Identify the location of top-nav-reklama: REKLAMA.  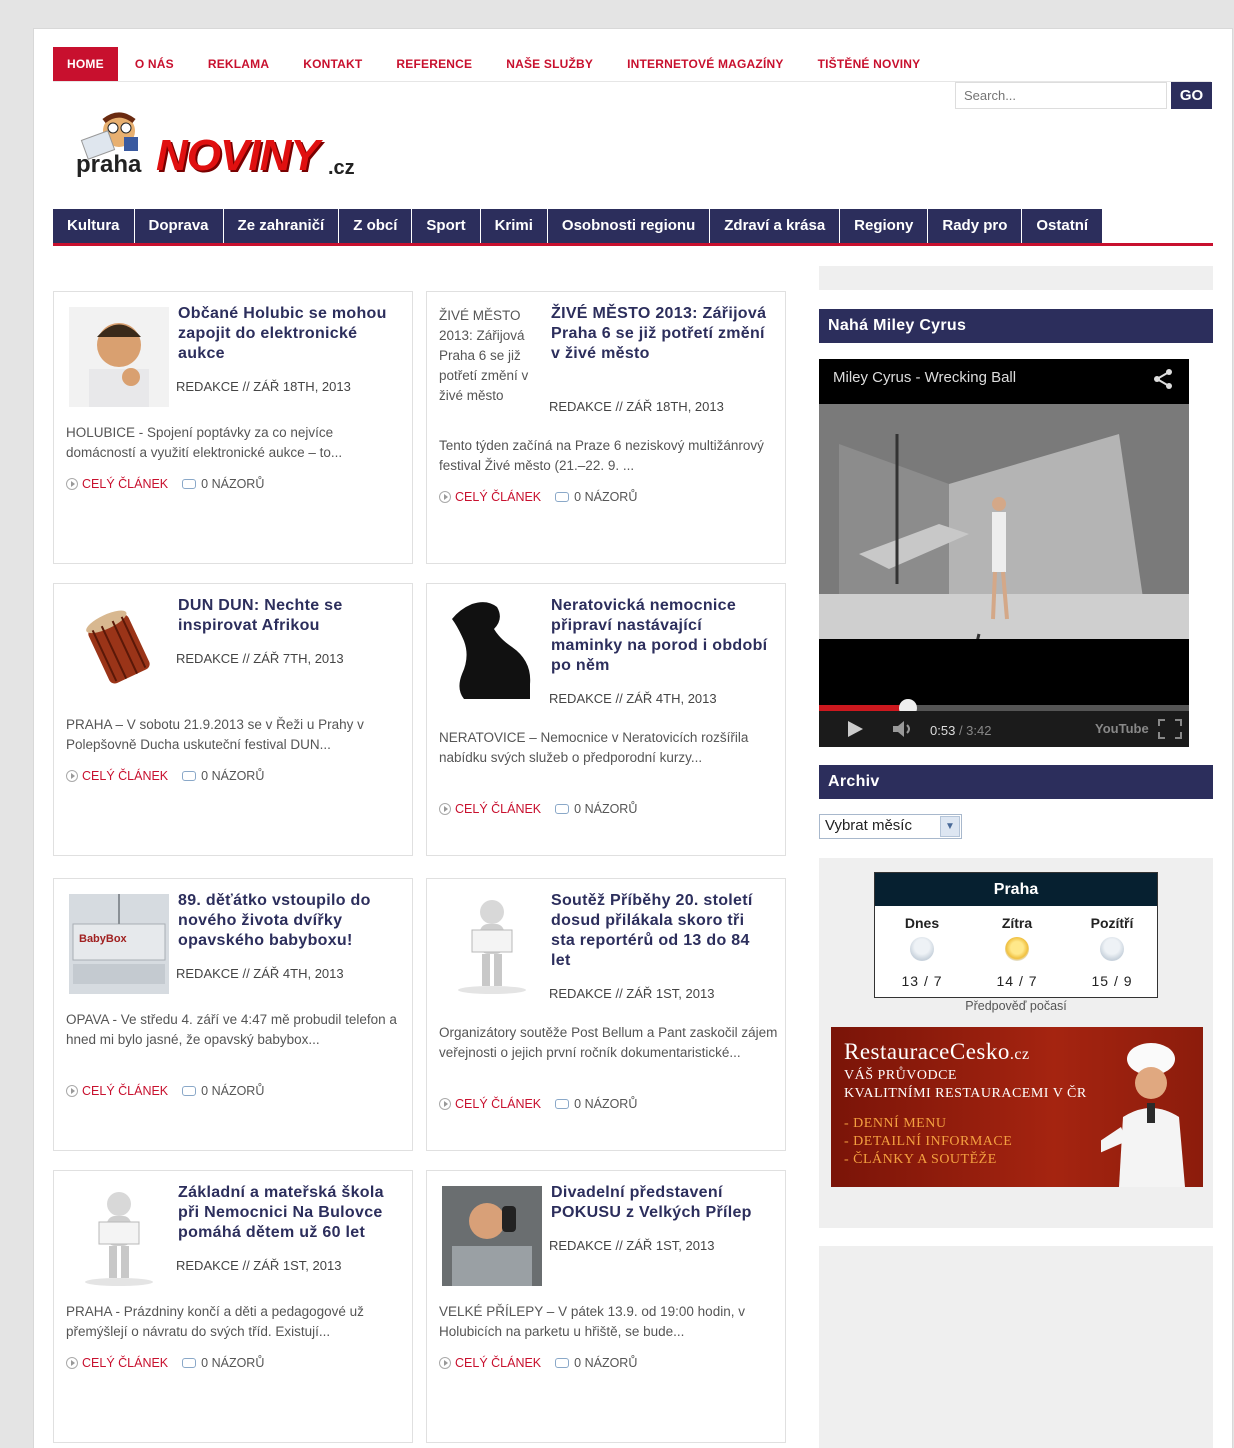
(238, 64).